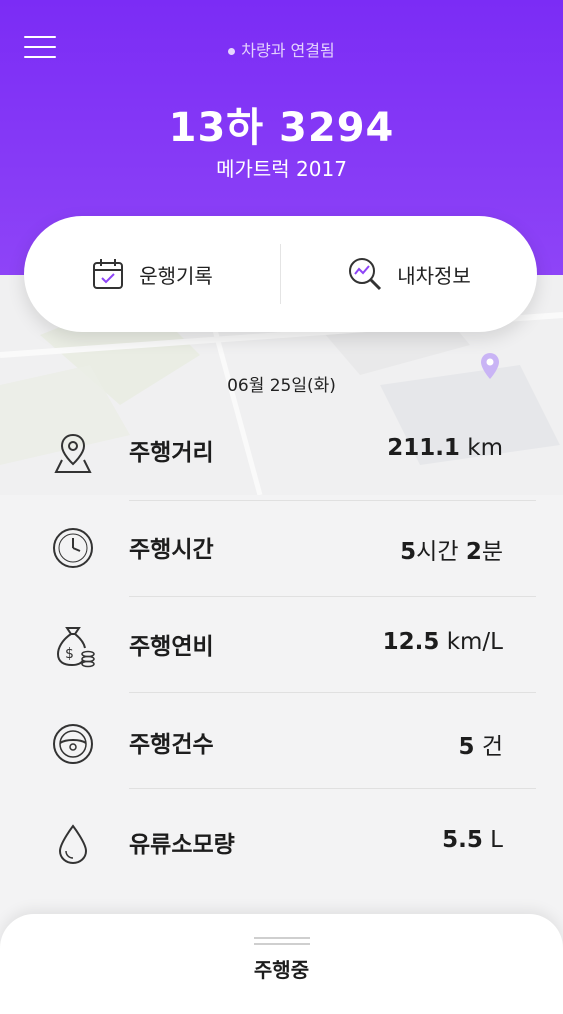 Image resolution: width=563 pixels, height=1014 pixels. What do you see at coordinates (281, 169) in the screenshot?
I see `vehicle-model: 메가트럭 2017` at bounding box center [281, 169].